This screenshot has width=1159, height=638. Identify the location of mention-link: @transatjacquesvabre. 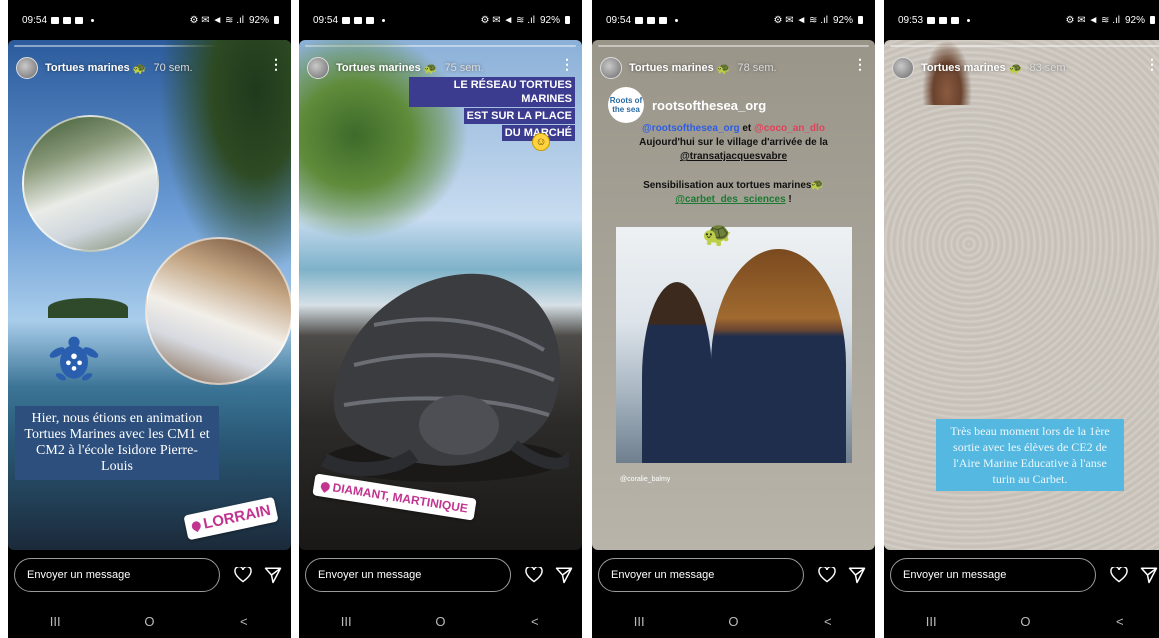
(733, 156).